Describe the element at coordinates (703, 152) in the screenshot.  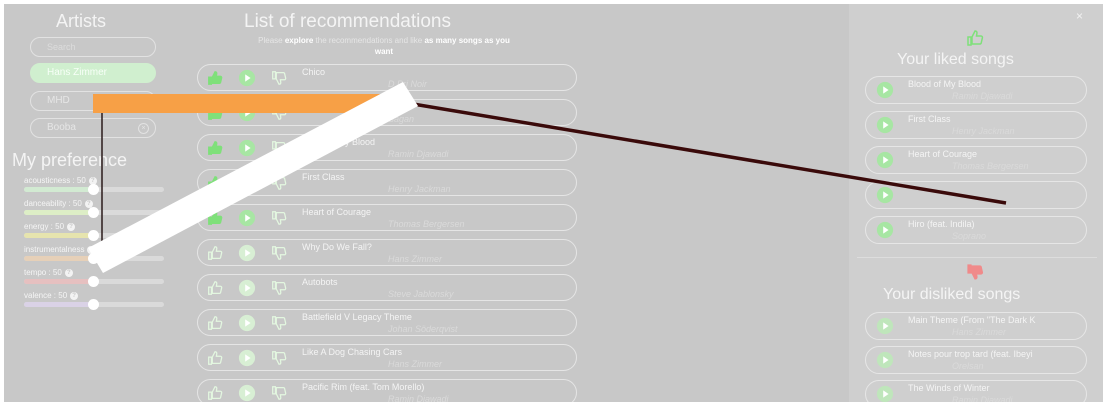
I see `annotation-arrow-line` at that location.